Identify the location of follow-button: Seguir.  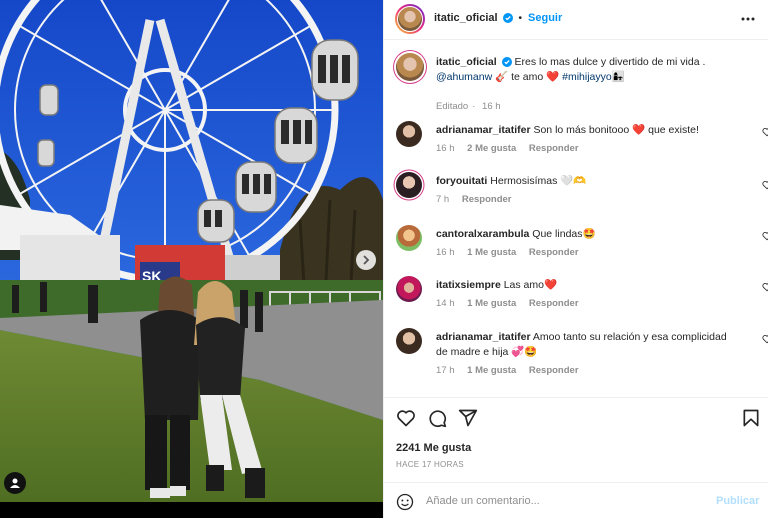
(545, 18).